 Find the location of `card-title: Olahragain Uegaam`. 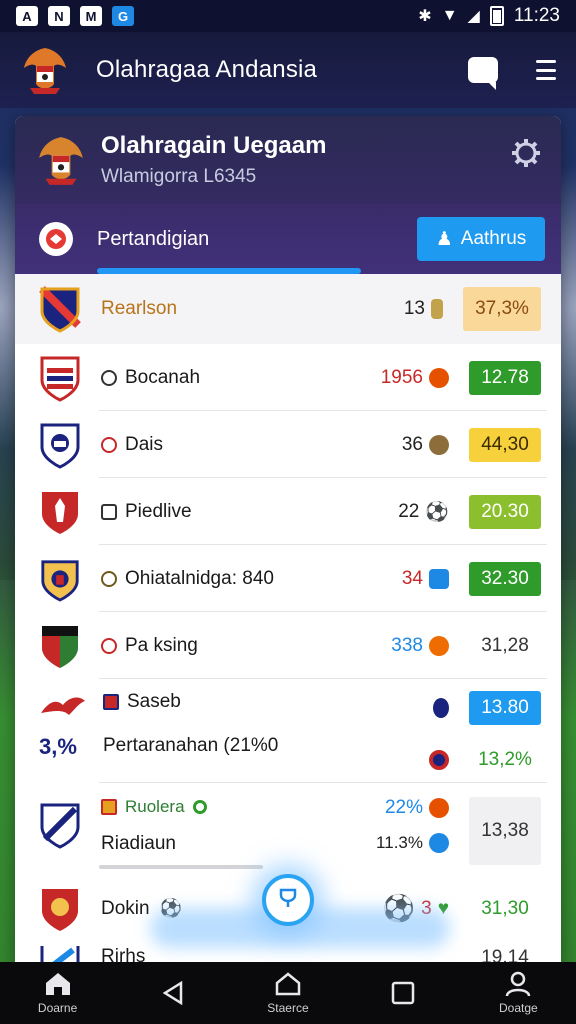

card-title: Olahragain Uegaam is located at coordinates (214, 145).